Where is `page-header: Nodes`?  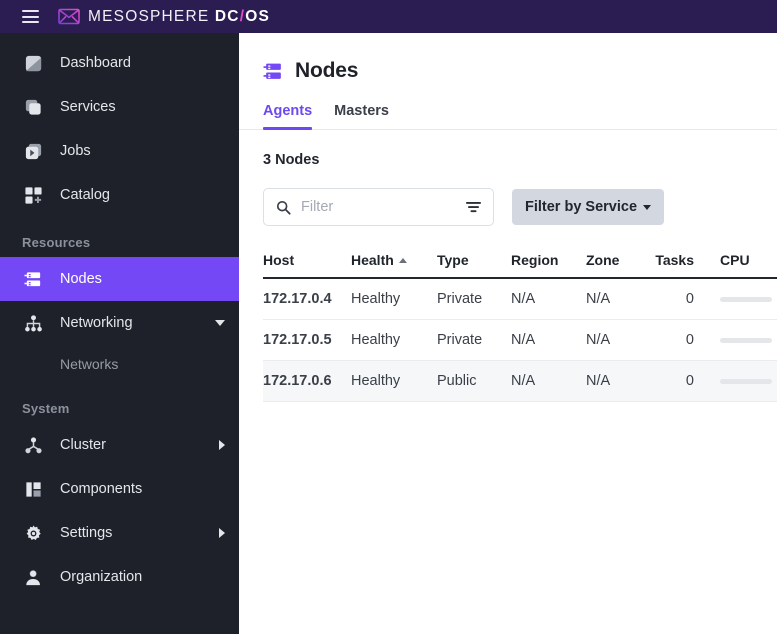 page-header: Nodes is located at coordinates (508, 58).